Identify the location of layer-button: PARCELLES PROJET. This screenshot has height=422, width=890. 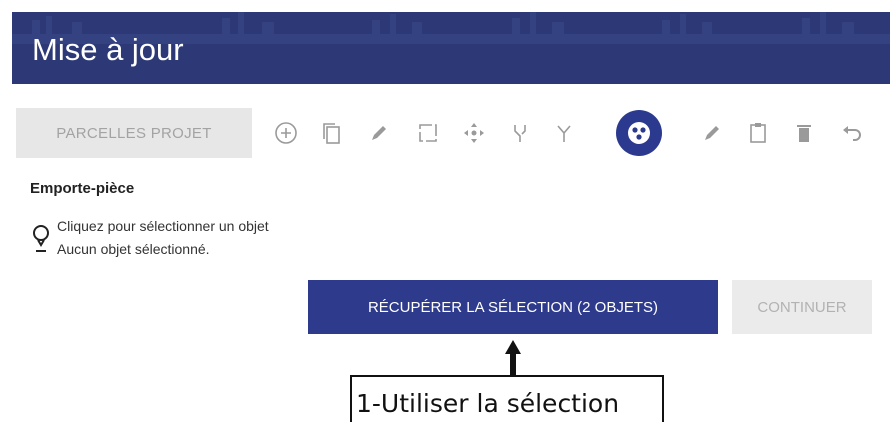
(134, 133).